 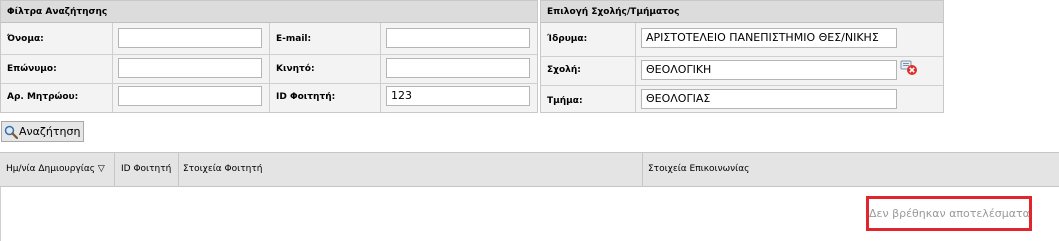 I want to click on search-filters-title: Φίλτρα Αναζήτησης, so click(x=269, y=12).